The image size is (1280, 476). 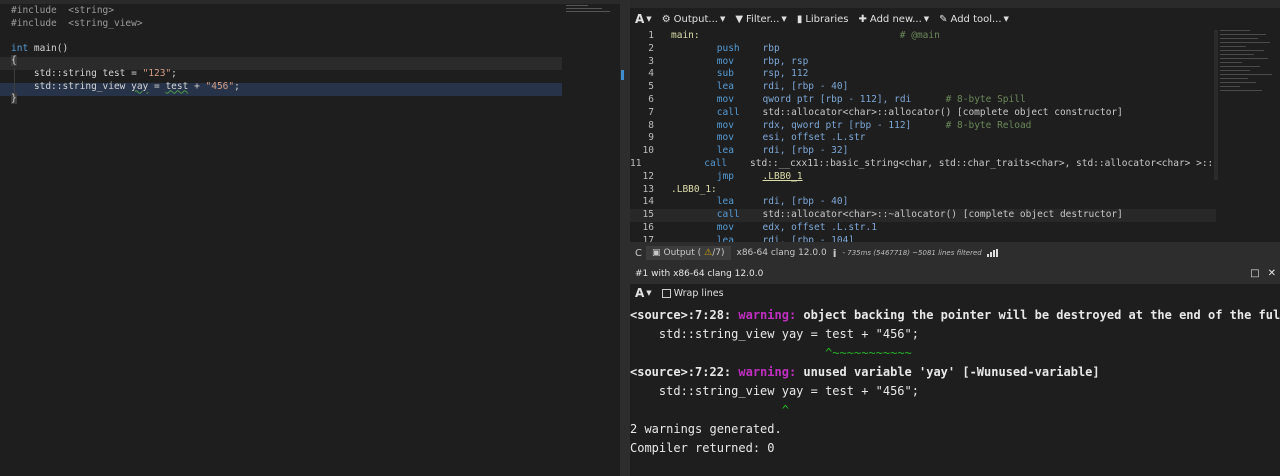 What do you see at coordinates (651, 35) in the screenshot?
I see `line-number: 1` at bounding box center [651, 35].